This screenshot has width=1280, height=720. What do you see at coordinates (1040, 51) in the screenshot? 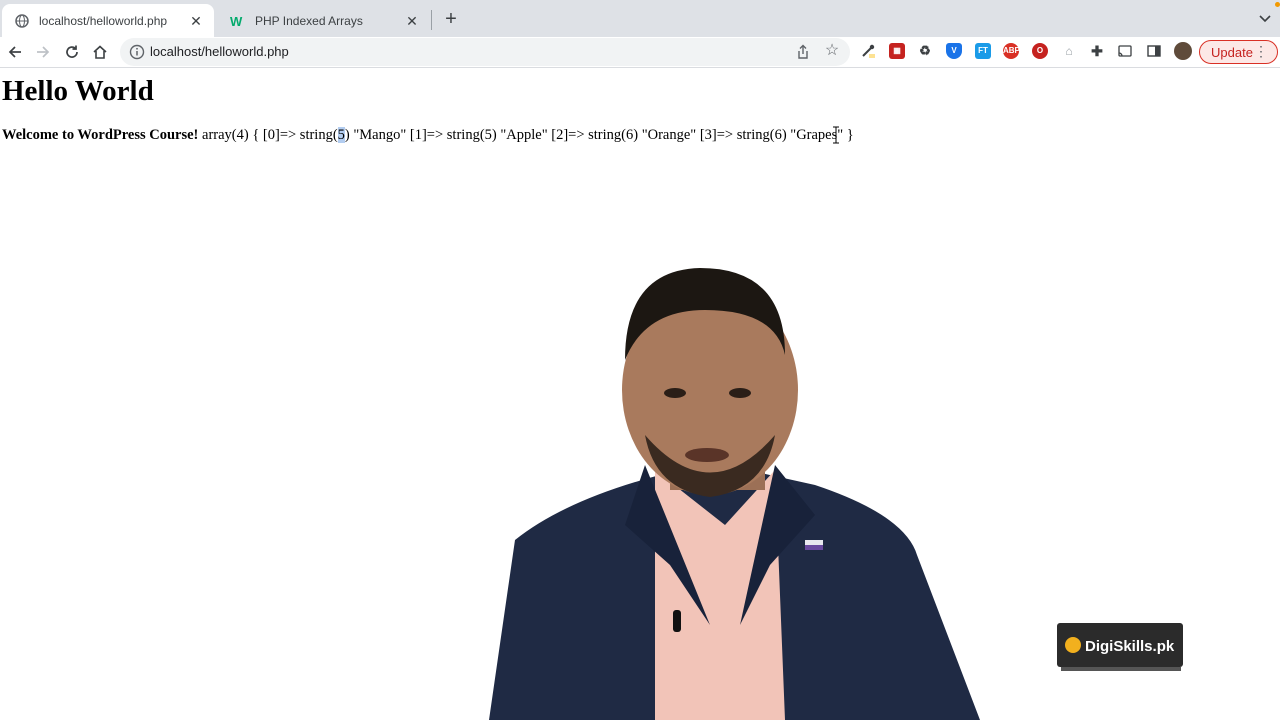
I see `opera-extension-icon: O` at bounding box center [1040, 51].